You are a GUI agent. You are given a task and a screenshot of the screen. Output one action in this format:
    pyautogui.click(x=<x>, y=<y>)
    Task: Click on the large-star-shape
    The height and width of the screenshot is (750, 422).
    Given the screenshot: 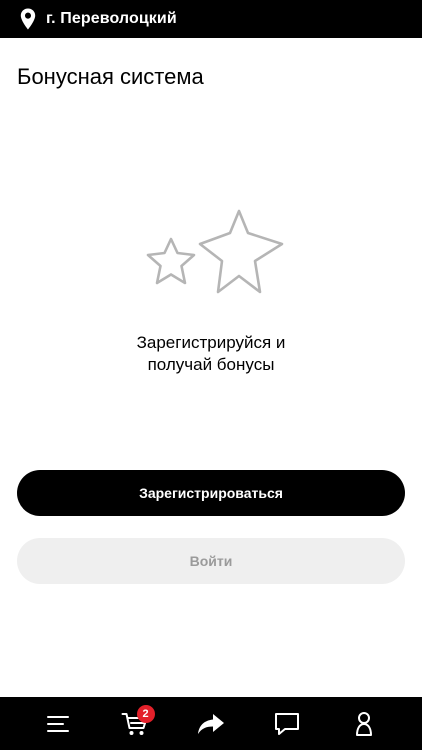 What is the action you would take?
    pyautogui.click(x=241, y=251)
    